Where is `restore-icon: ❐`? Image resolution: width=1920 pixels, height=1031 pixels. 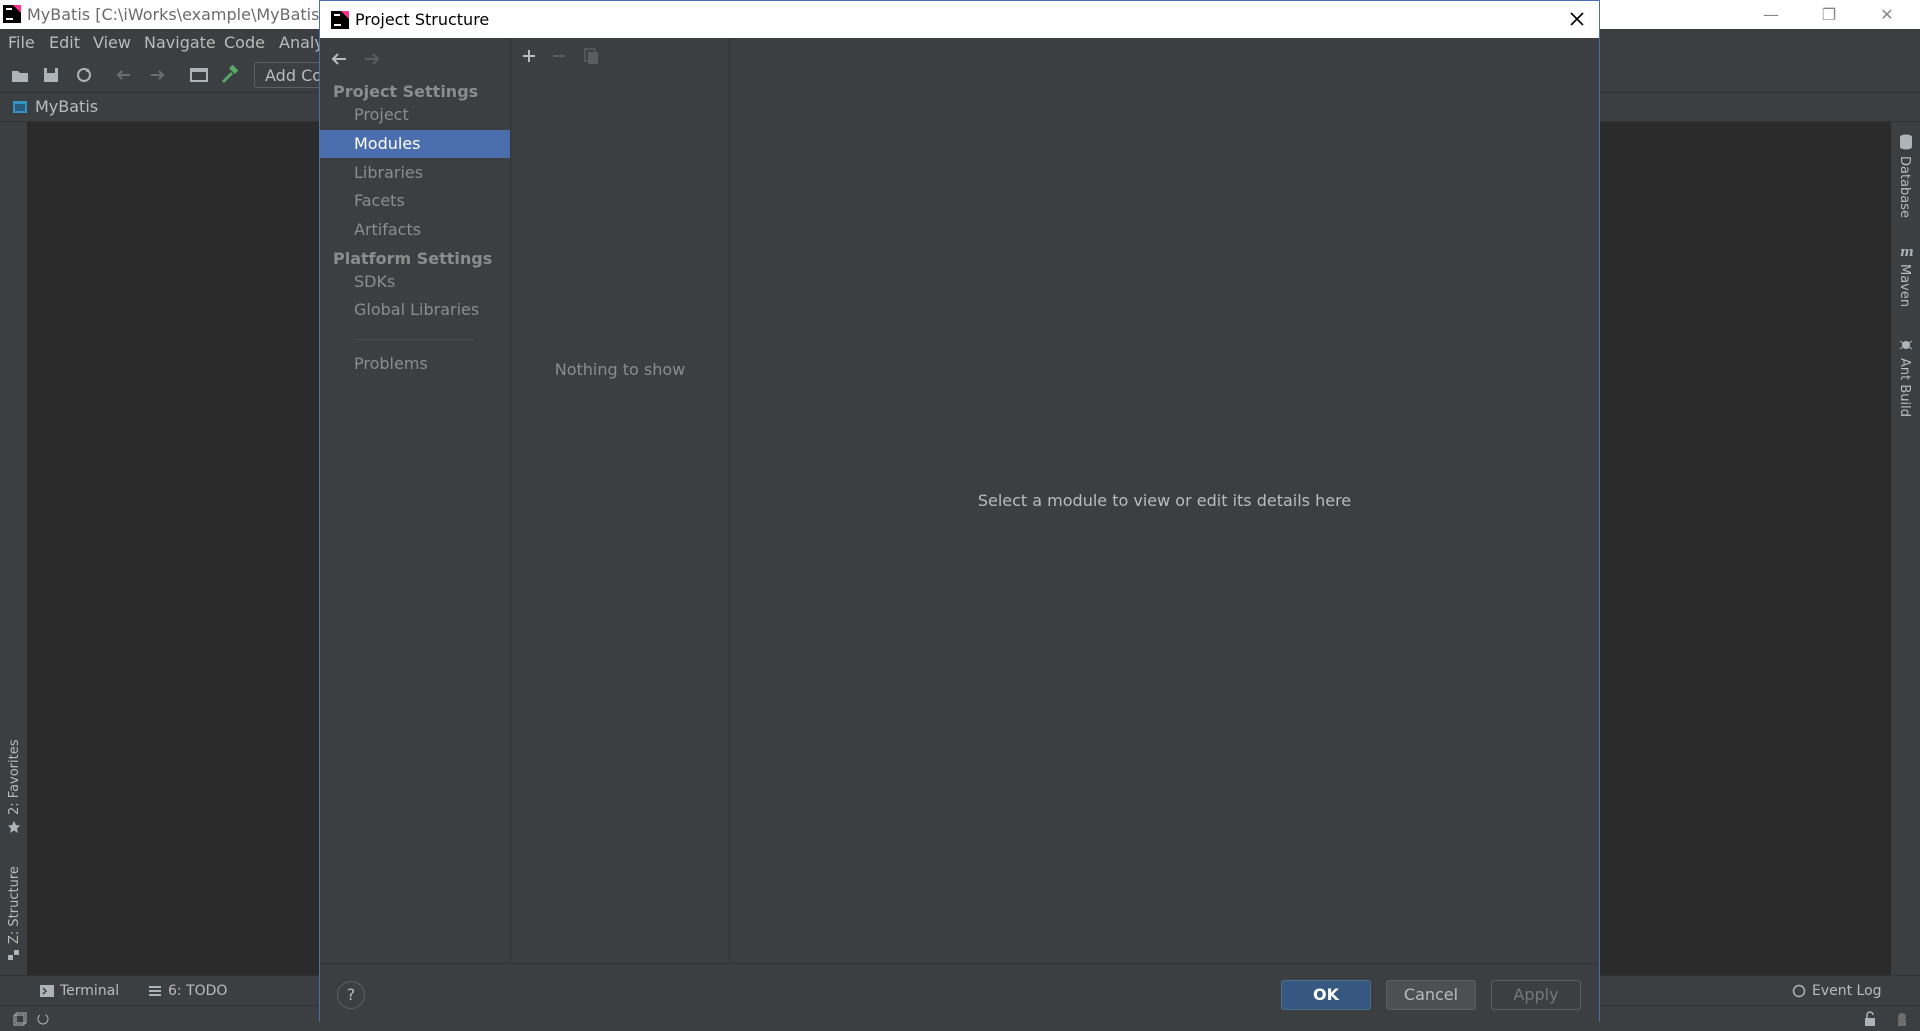
restore-icon: ❐ is located at coordinates (1829, 15).